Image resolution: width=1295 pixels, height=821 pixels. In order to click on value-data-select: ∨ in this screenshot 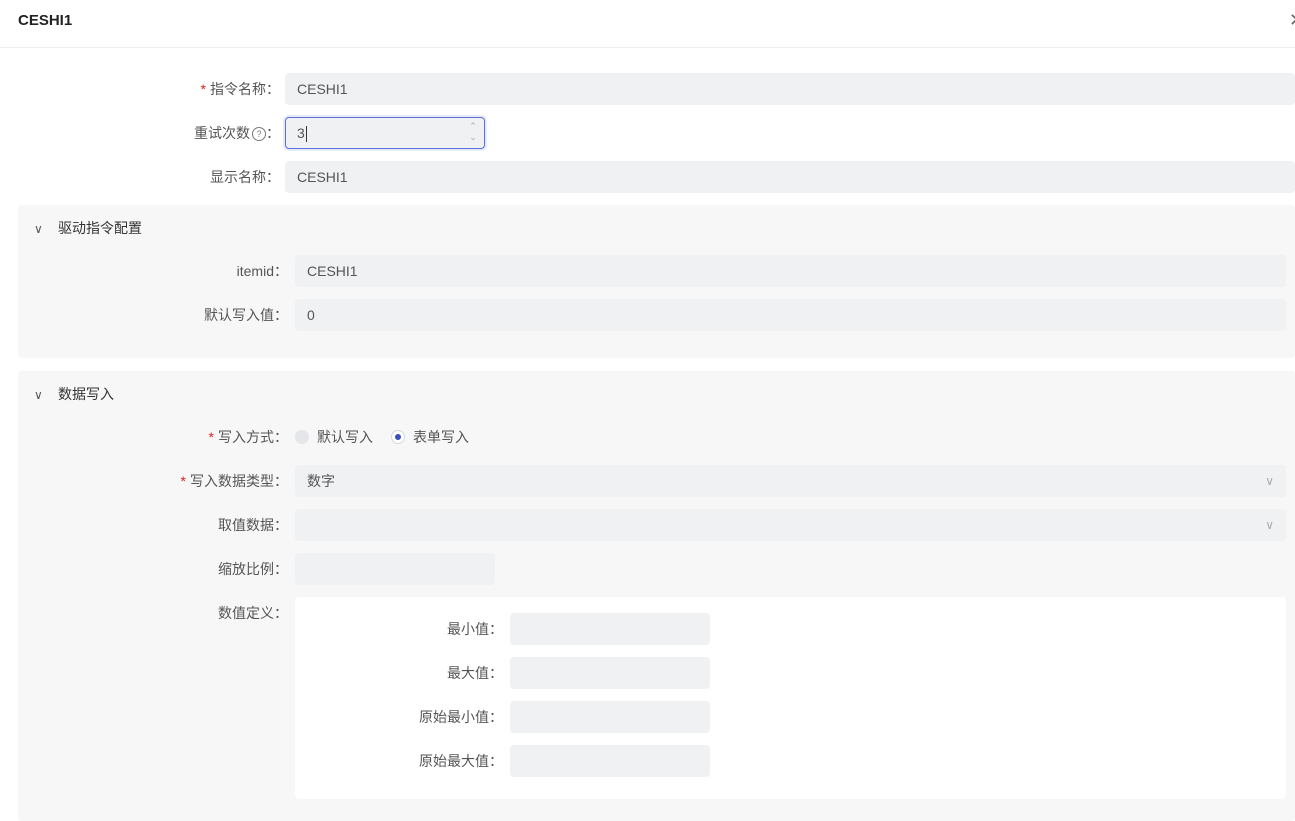, I will do `click(790, 525)`.